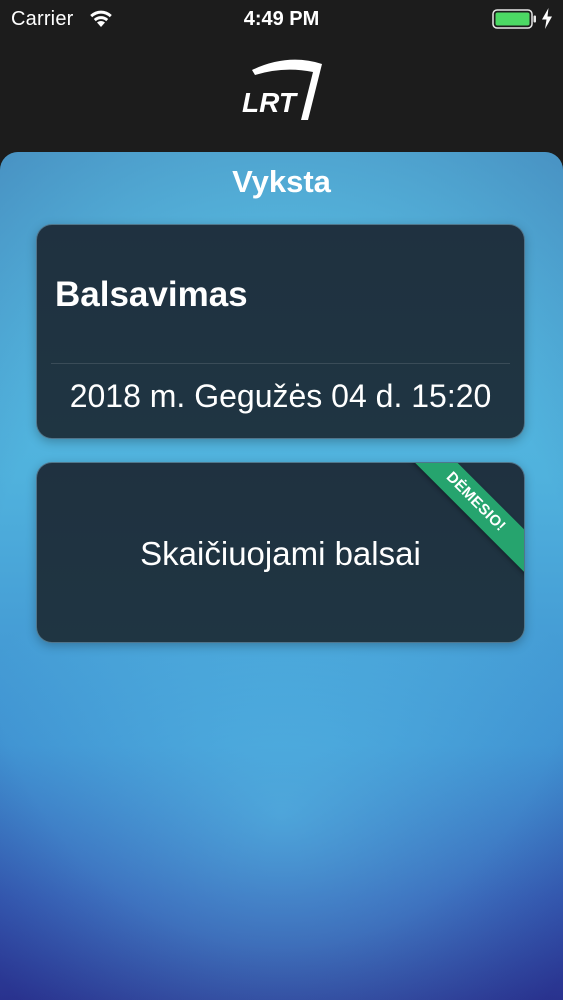 The image size is (563, 1000). I want to click on card-divider, so click(280, 363).